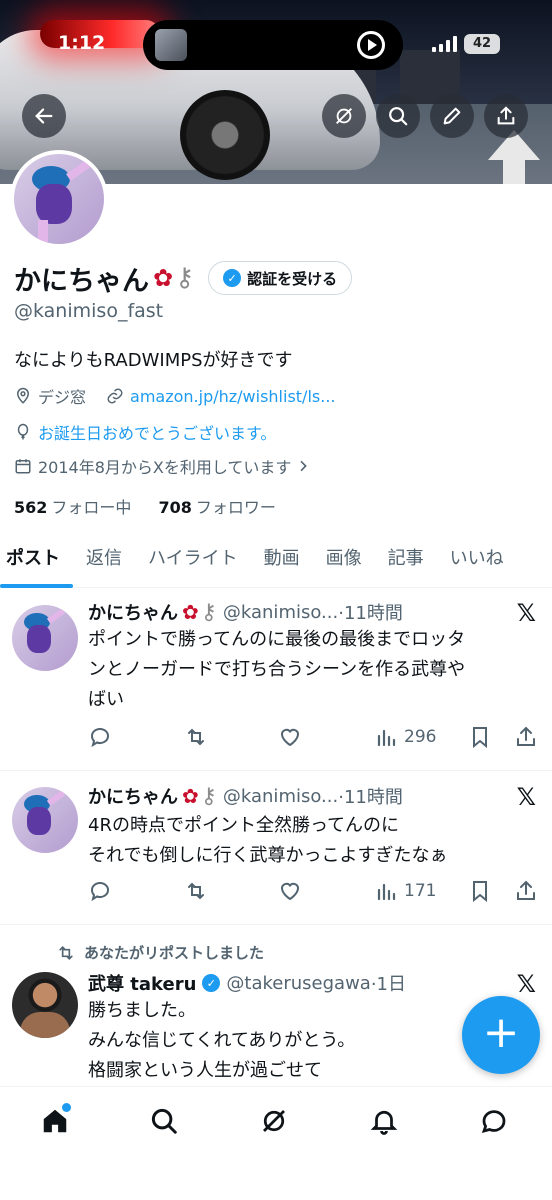 The image size is (552, 1200). I want to click on tab-photos: 画像, so click(344, 562).